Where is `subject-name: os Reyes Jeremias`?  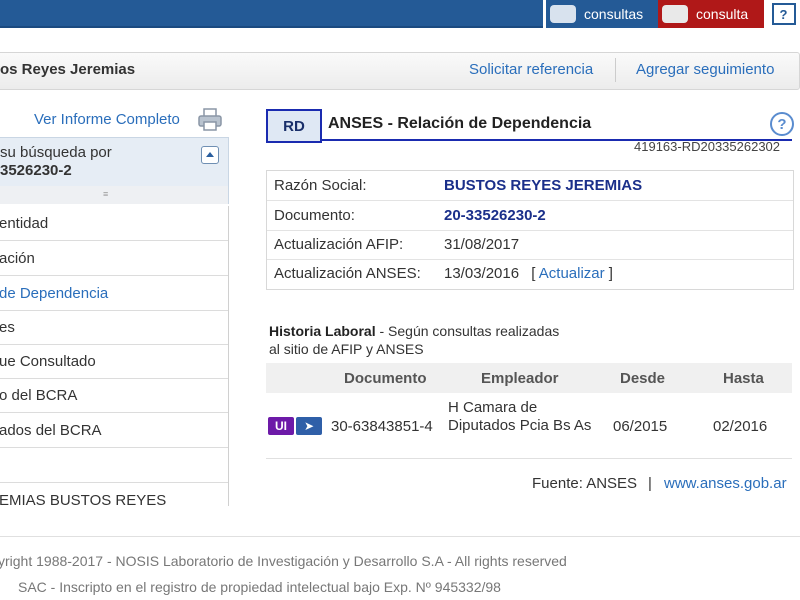 subject-name: os Reyes Jeremias is located at coordinates (68, 69).